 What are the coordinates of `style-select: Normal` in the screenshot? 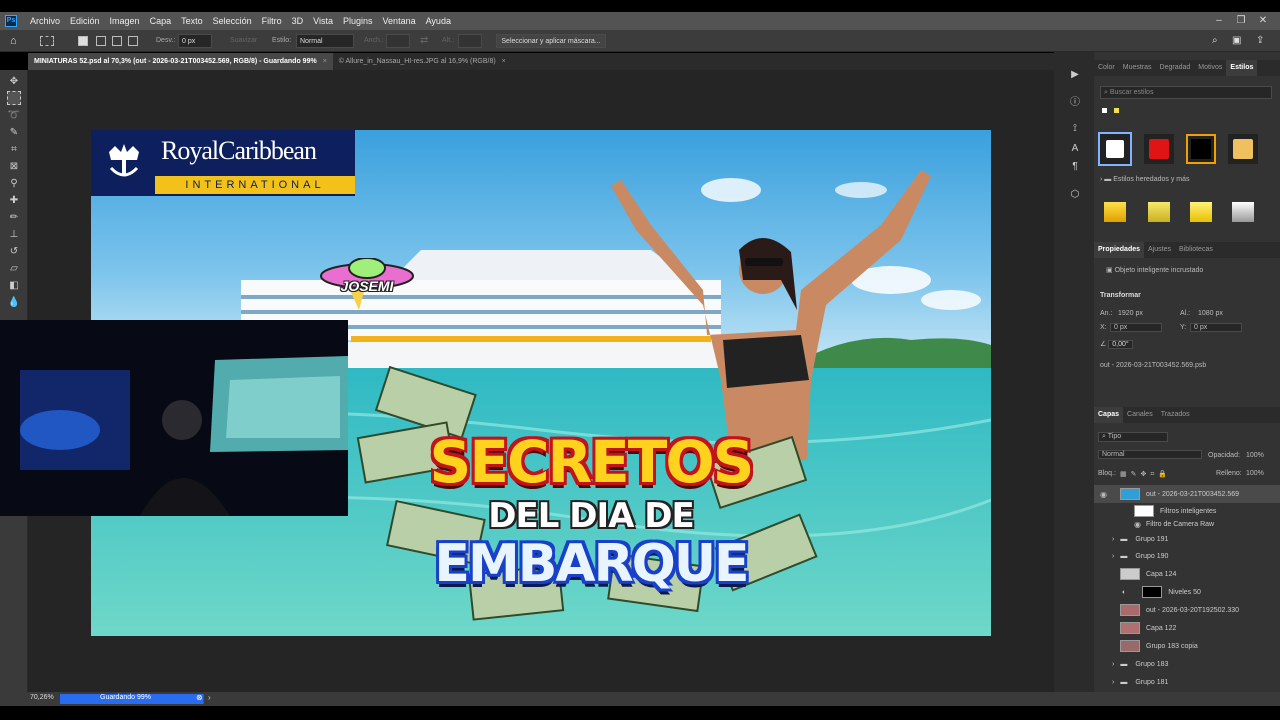 It's located at (325, 41).